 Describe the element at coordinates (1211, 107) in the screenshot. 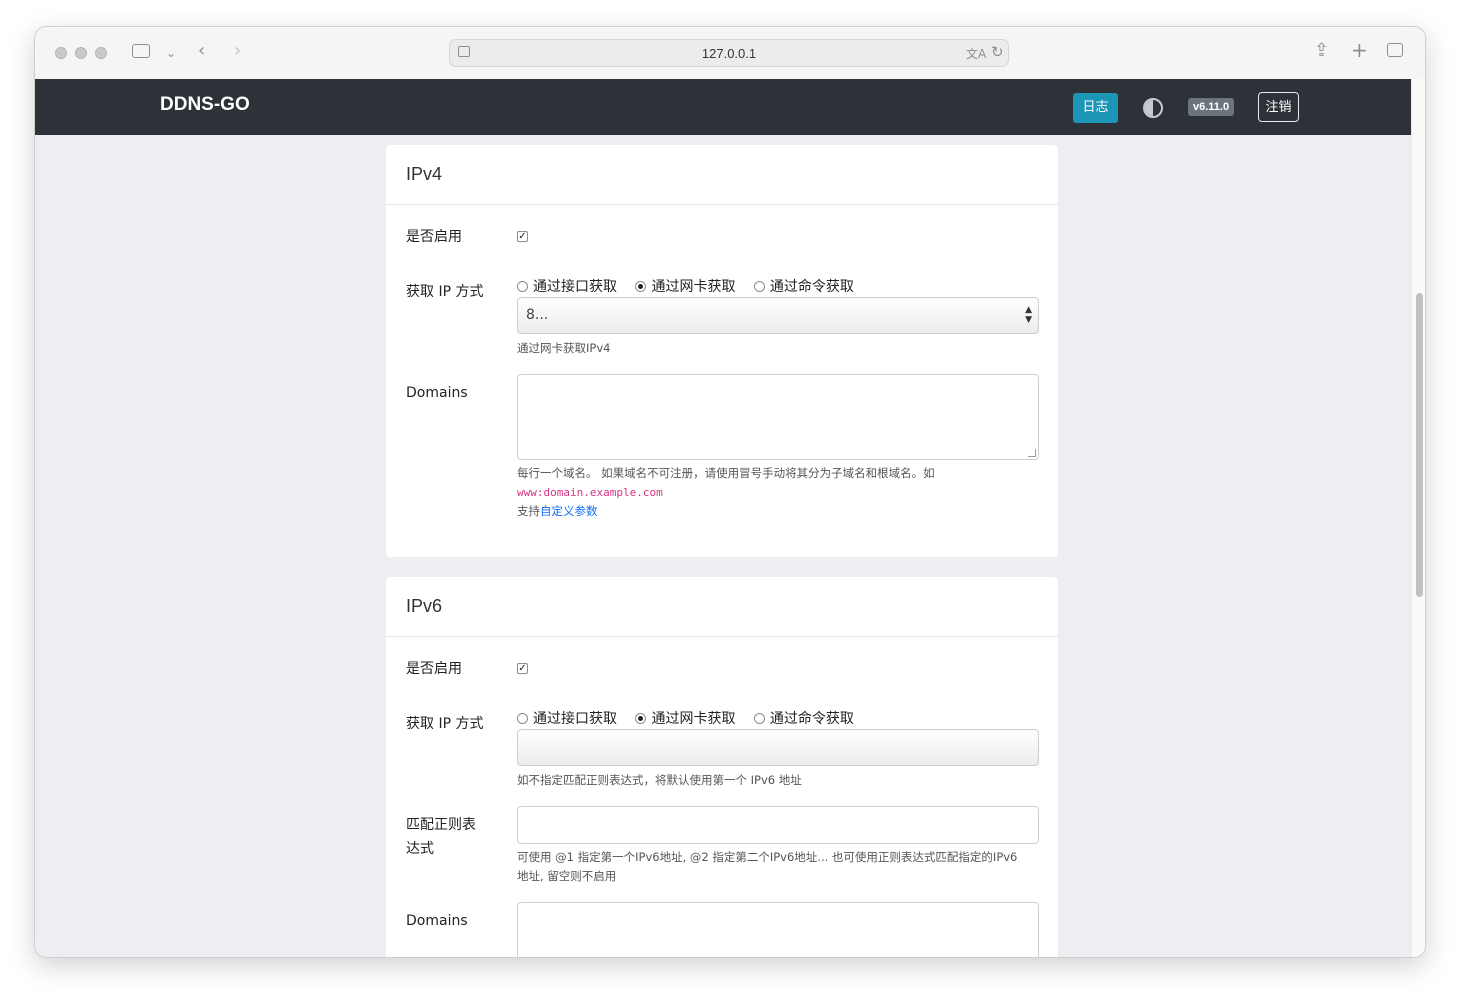

I see `version-badge: v6.11.0` at that location.